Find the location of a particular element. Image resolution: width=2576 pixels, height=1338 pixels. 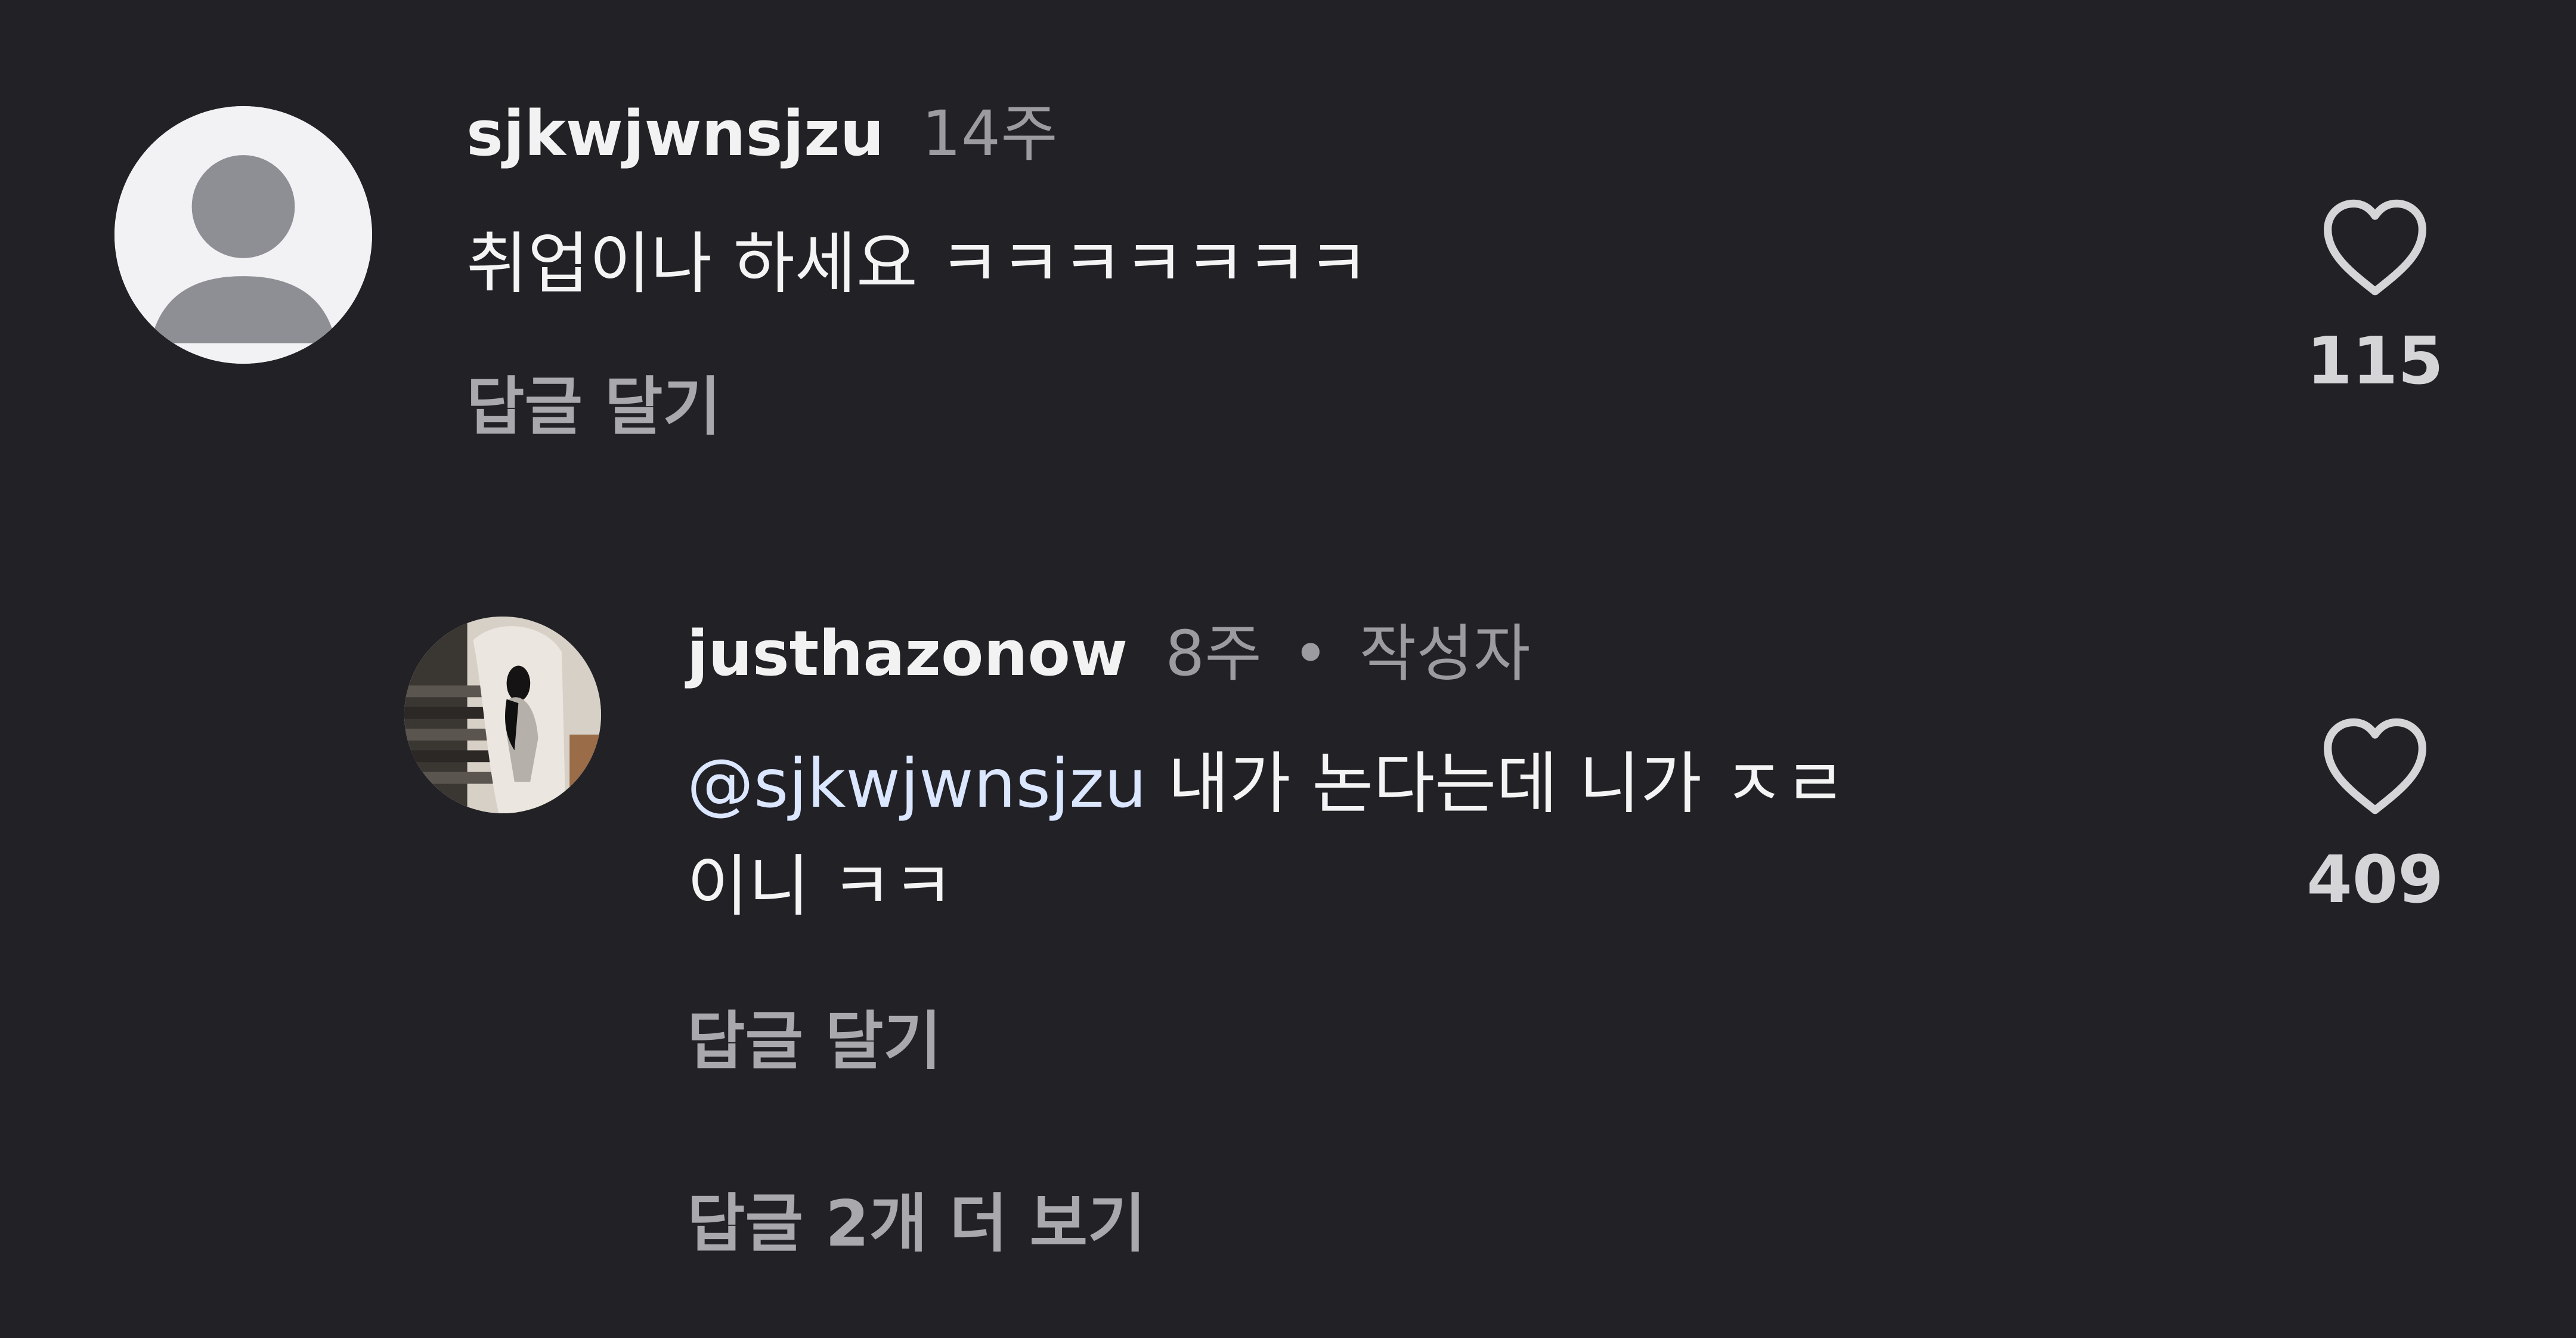

default-user-icon is located at coordinates (243, 235).